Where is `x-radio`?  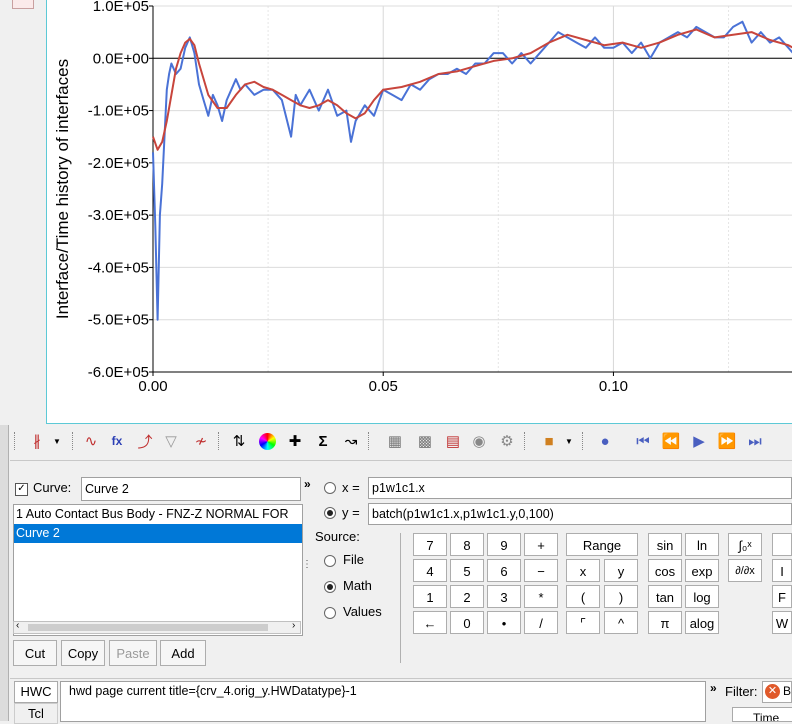 x-radio is located at coordinates (330, 488).